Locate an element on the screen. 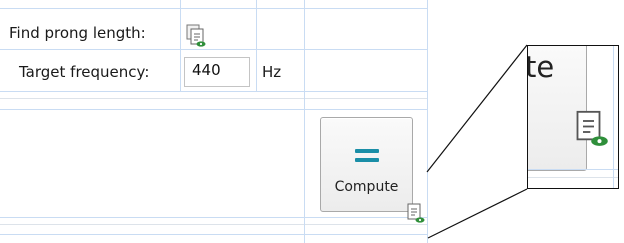 The height and width of the screenshot is (243, 624). zoom-button-text: te is located at coordinates (541, 67).